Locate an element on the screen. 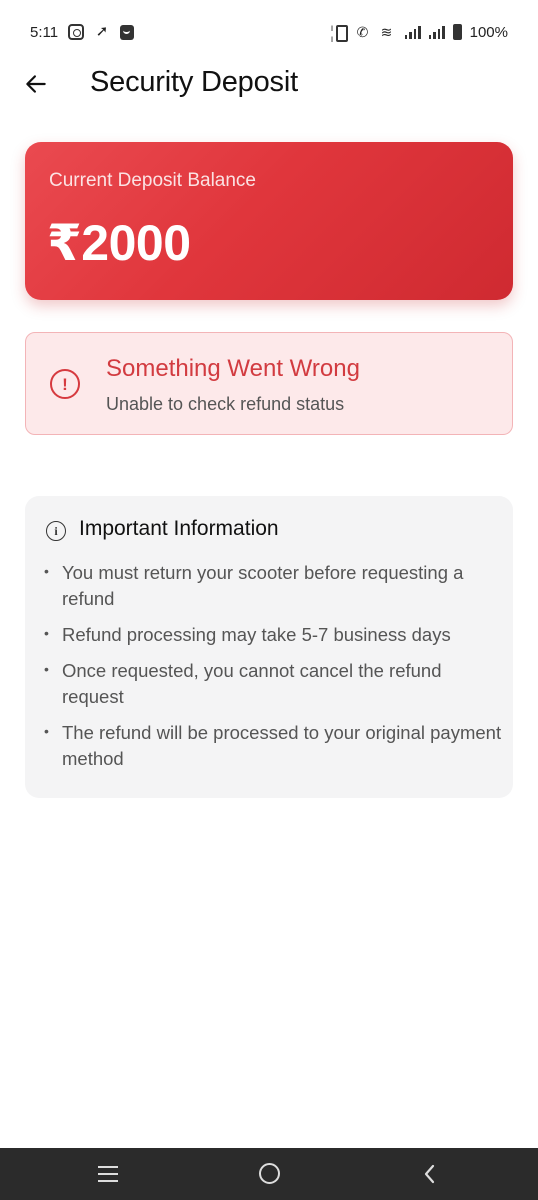  info-title: Important Information is located at coordinates (179, 528).